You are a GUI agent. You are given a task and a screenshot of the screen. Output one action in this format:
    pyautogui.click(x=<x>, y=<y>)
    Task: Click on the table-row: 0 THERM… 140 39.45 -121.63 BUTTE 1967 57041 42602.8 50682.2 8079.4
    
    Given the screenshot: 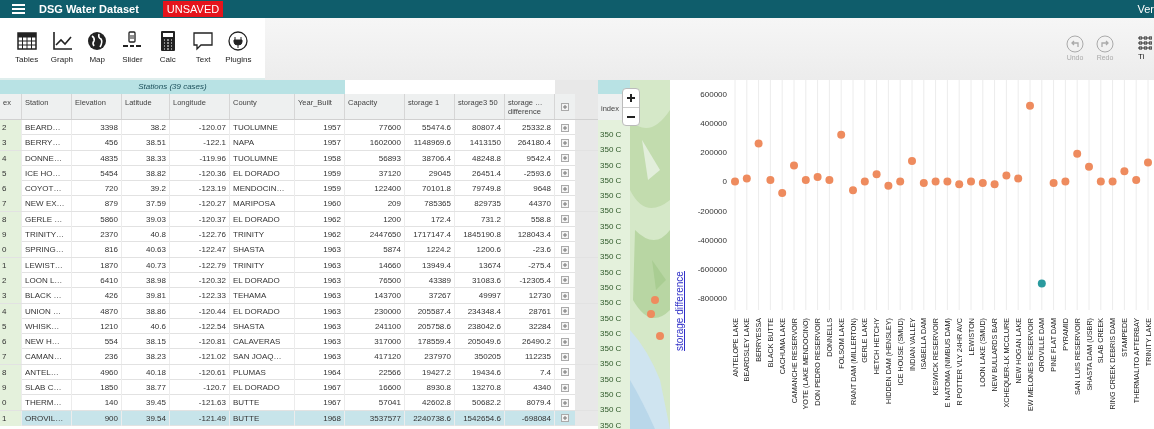 What is the action you would take?
    pyautogui.click(x=299, y=403)
    